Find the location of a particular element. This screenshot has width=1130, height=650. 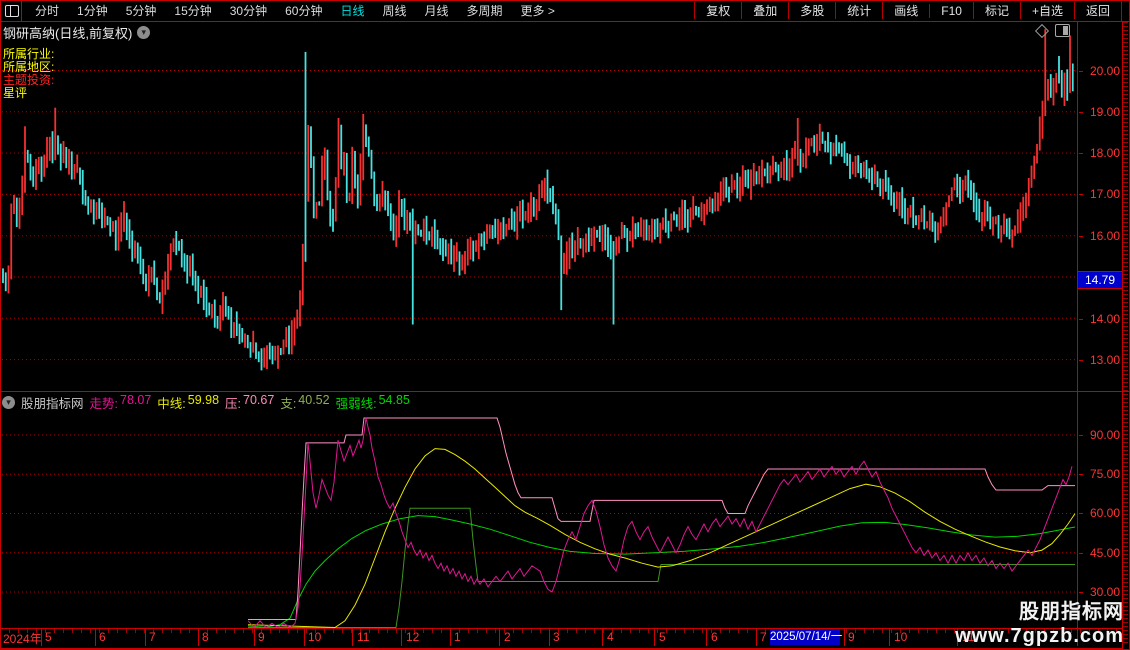

indicator-ya: 压: 70.67 is located at coordinates (250, 401).